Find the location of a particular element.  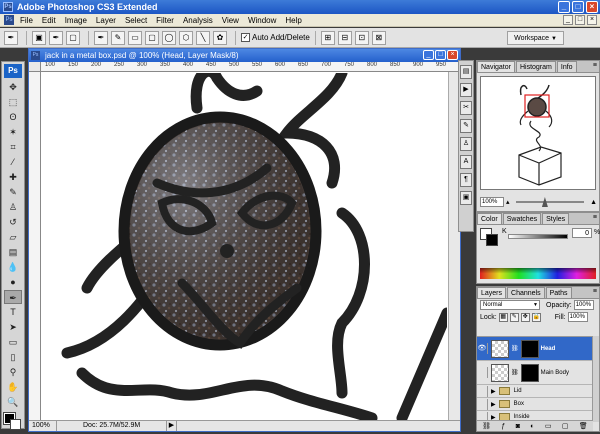

brush-tool-icon: ✎ is located at coordinates (13, 192).